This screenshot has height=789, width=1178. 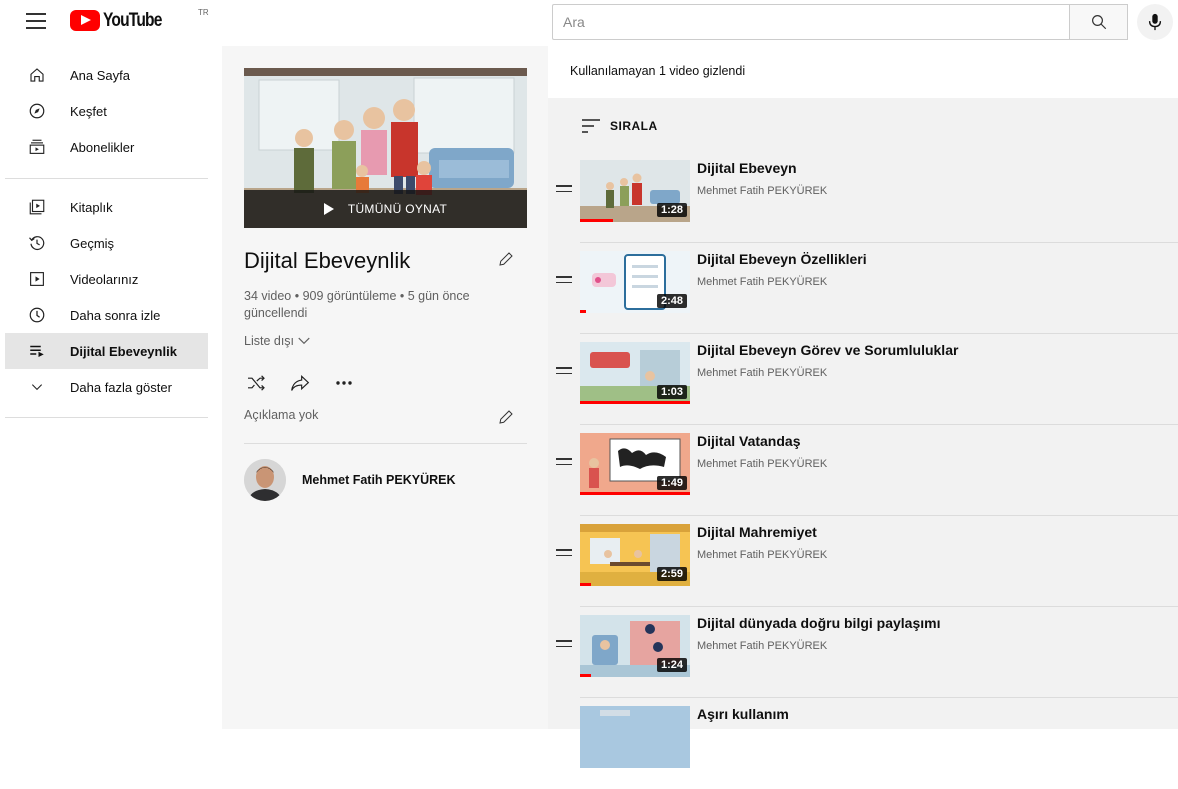 What do you see at coordinates (269, 341) in the screenshot?
I see `privacy-label: Liste dışı` at bounding box center [269, 341].